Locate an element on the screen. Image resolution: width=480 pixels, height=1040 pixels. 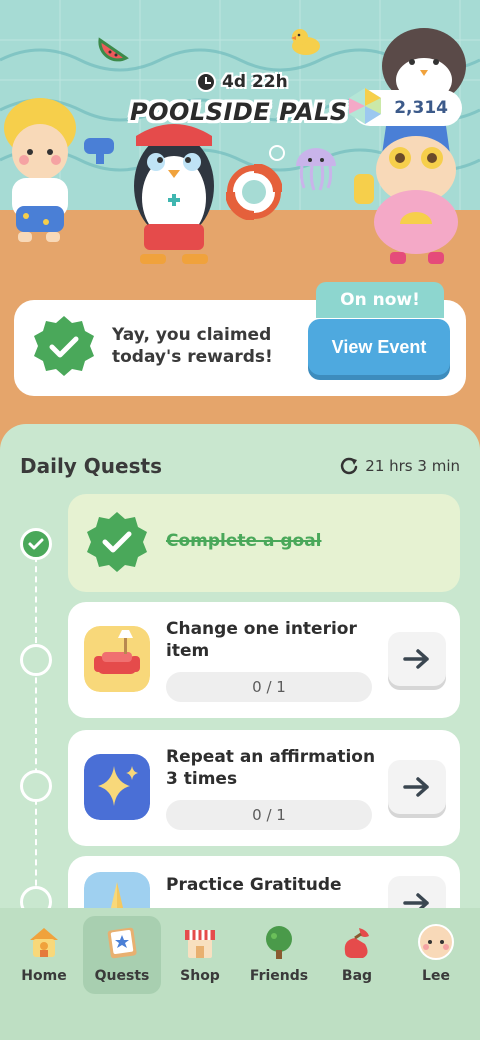
daily-quests-title: Daily Quests is located at coordinates (91, 466).